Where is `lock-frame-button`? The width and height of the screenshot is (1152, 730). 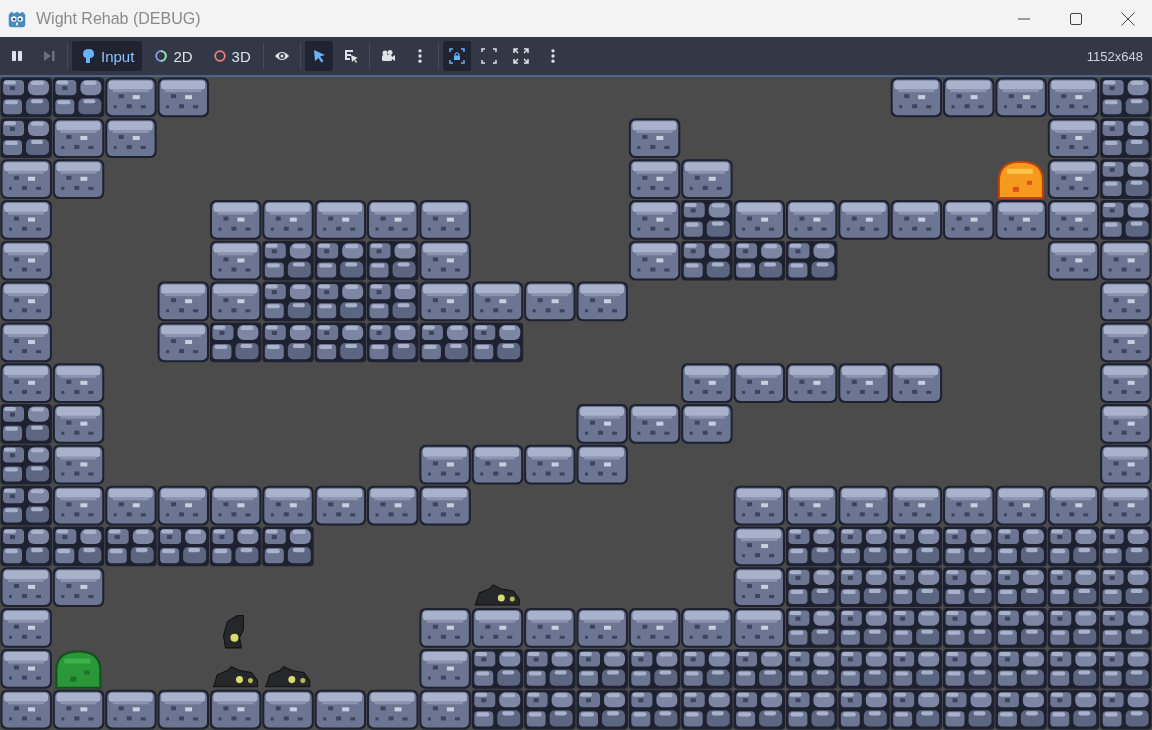
lock-frame-button is located at coordinates (456, 56).